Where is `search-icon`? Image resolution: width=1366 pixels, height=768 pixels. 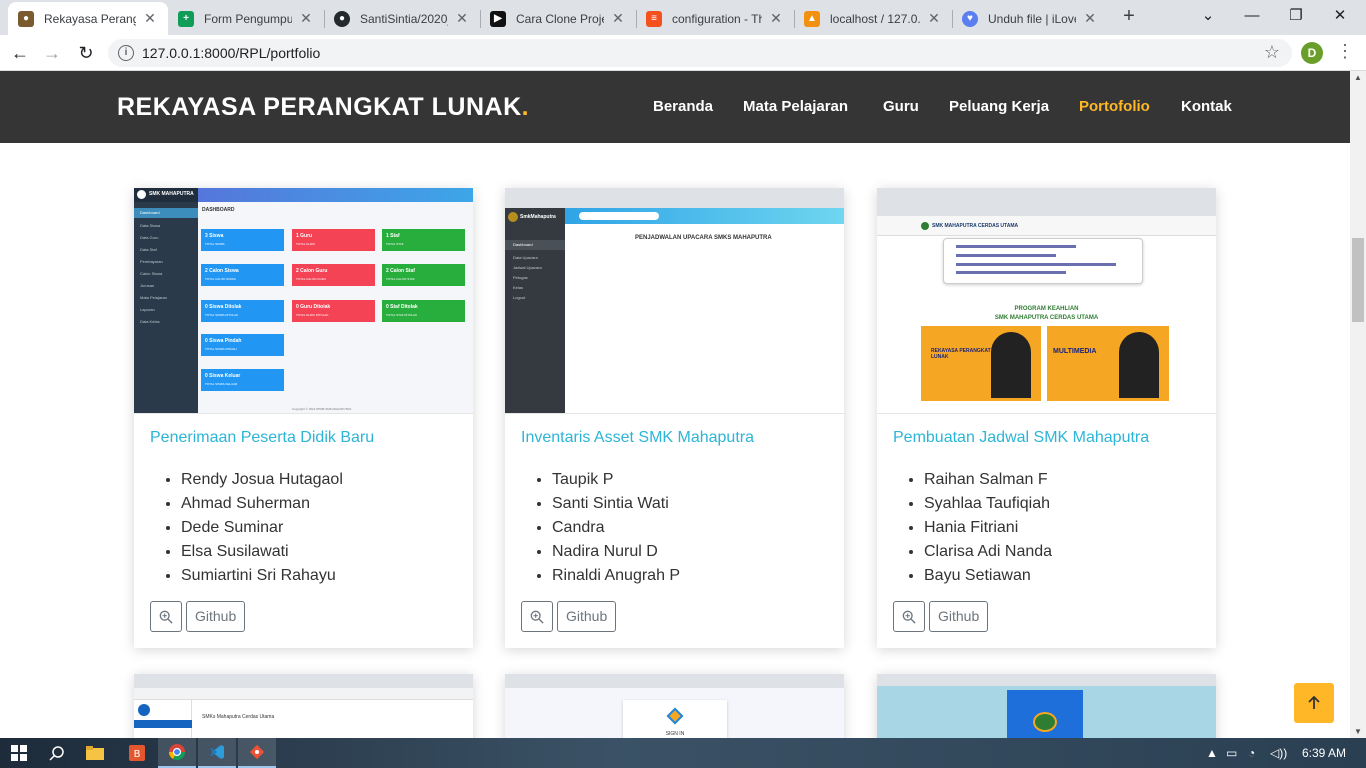 search-icon is located at coordinates (57, 753).